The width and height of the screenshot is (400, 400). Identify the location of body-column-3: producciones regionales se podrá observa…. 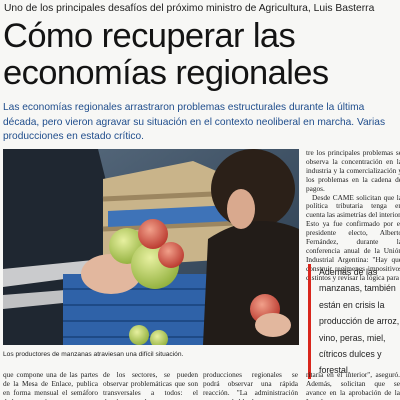
(250, 385).